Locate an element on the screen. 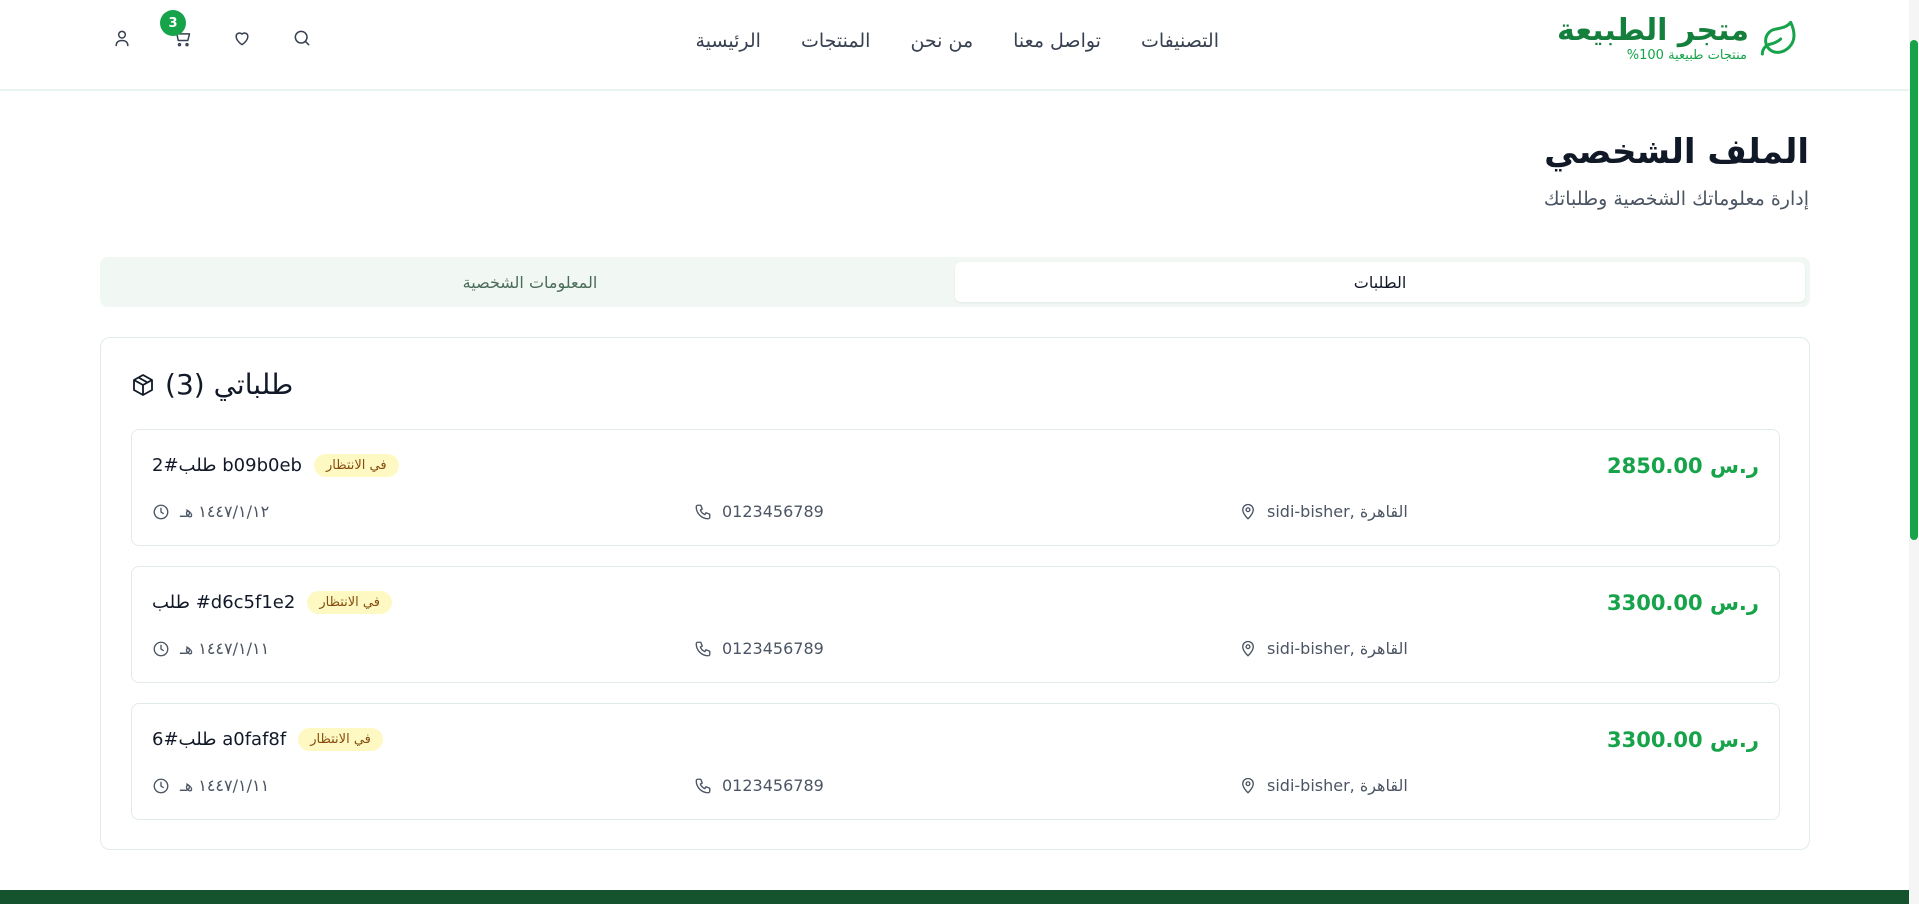  page-title: الملف الشخصي is located at coordinates (1676, 152).